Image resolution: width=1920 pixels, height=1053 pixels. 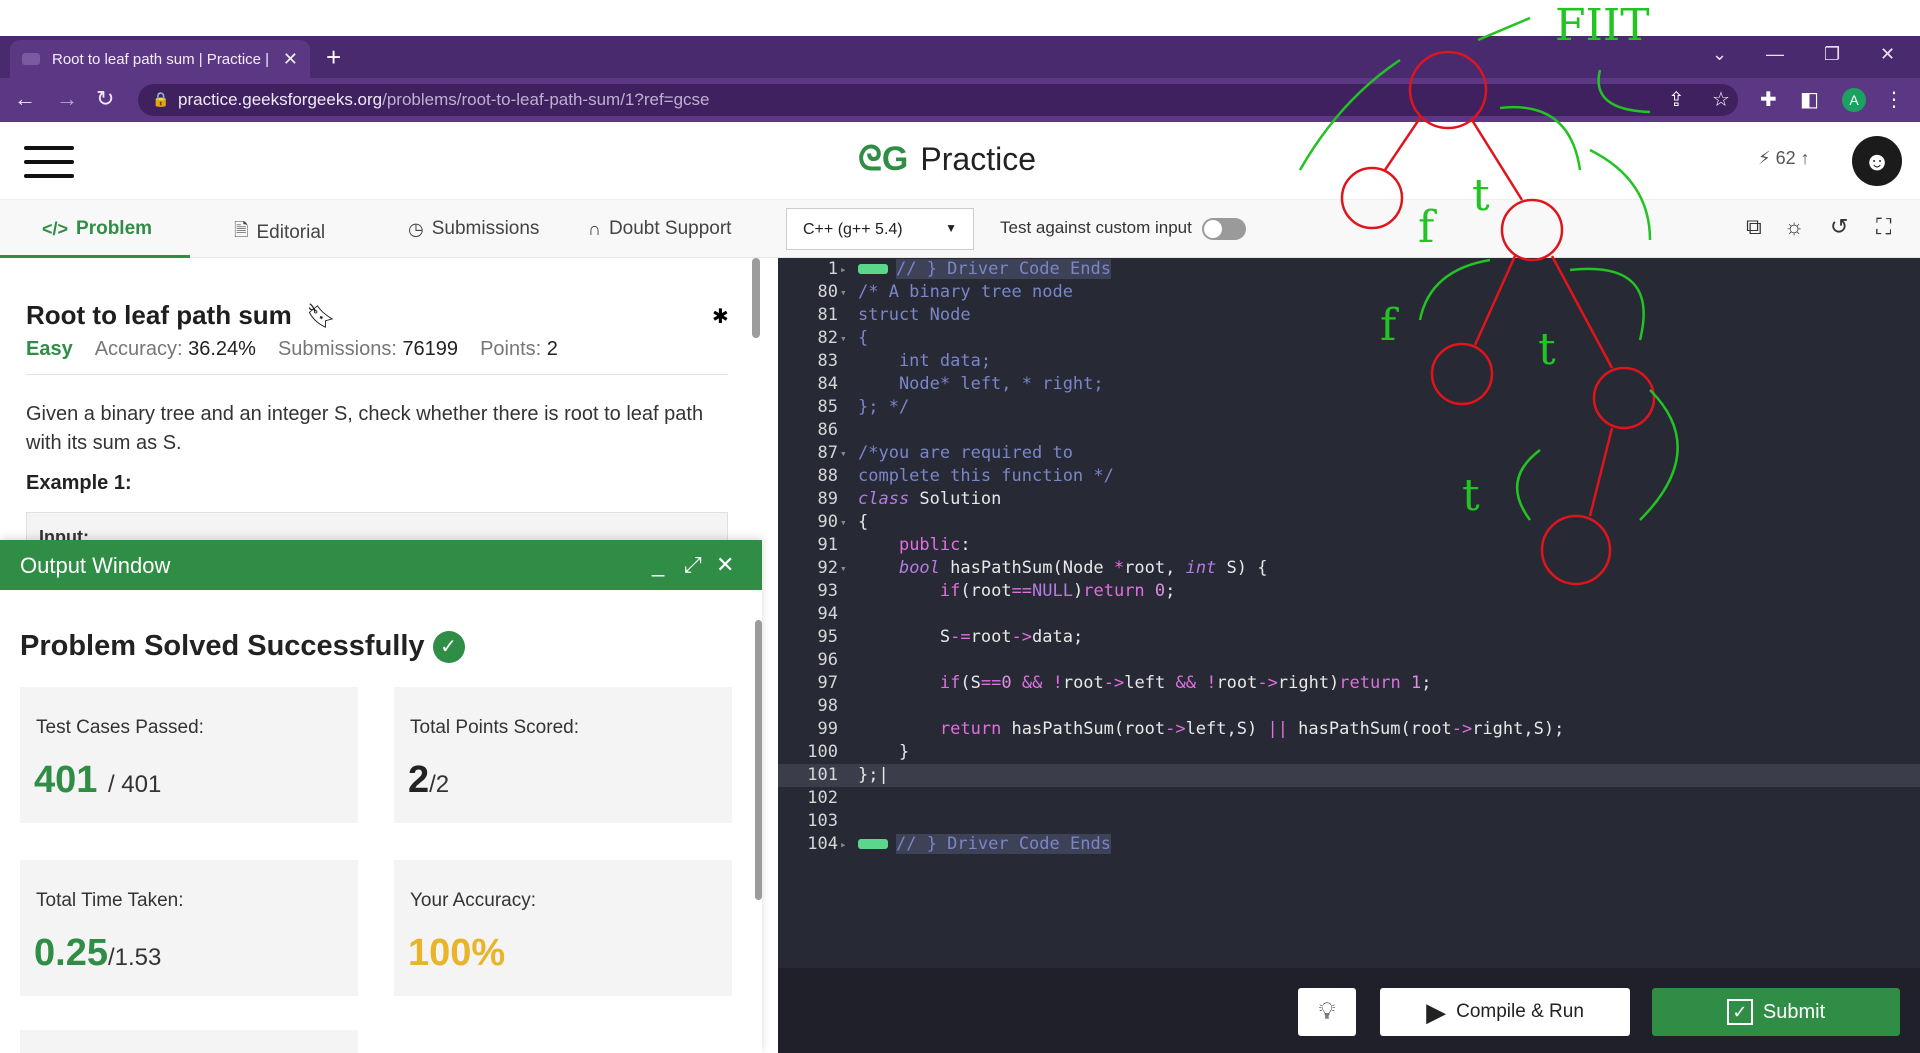 I want to click on screen-top-strip, so click(x=960, y=18).